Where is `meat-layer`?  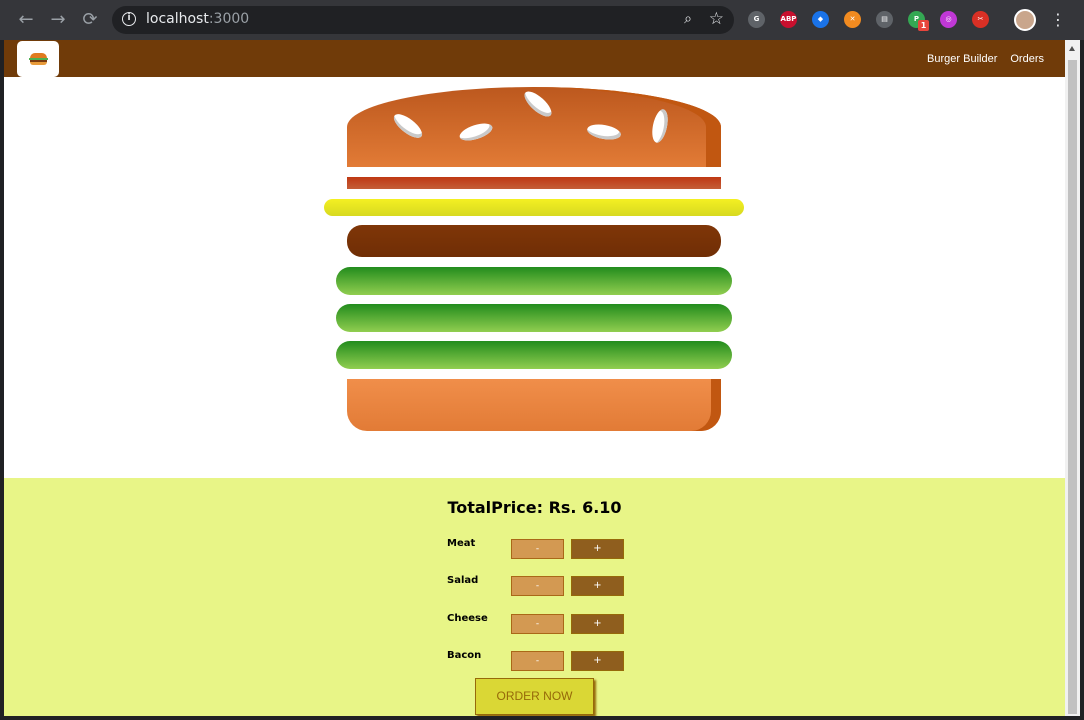 meat-layer is located at coordinates (534, 241).